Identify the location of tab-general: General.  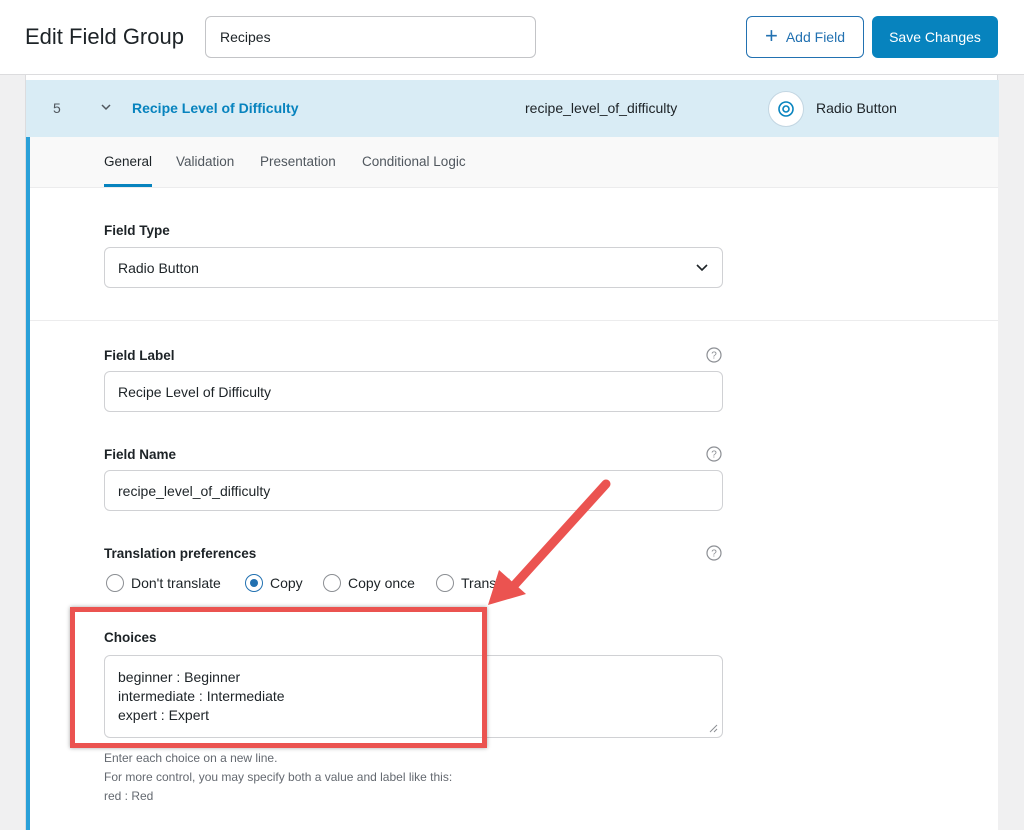
(128, 161).